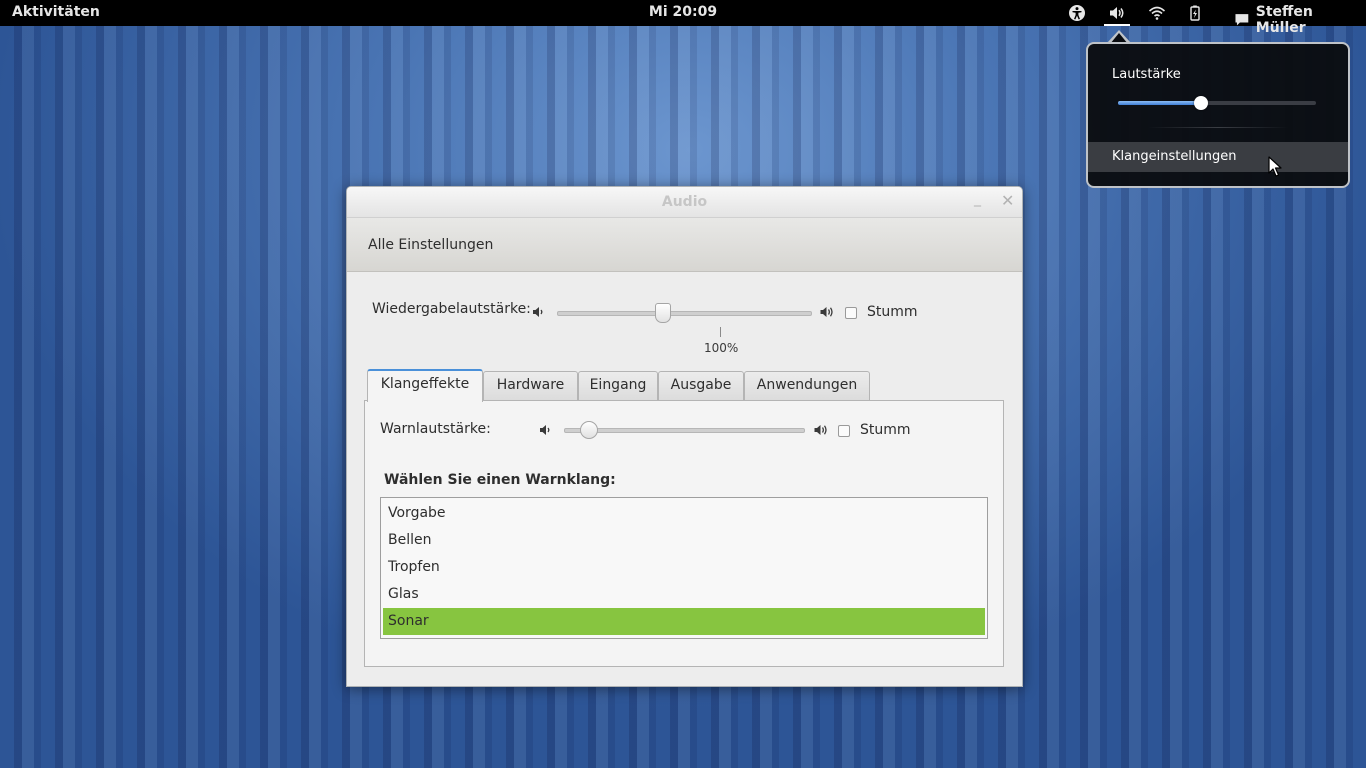 This screenshot has height=768, width=1366. What do you see at coordinates (1157, 13) in the screenshot?
I see `wifi-icon` at bounding box center [1157, 13].